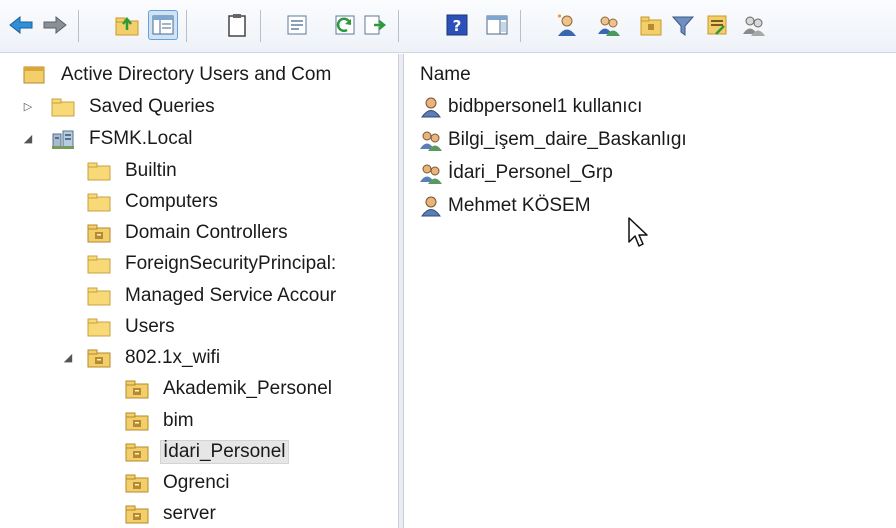 The height and width of the screenshot is (528, 896). I want to click on up-folder-icon, so click(127, 25).